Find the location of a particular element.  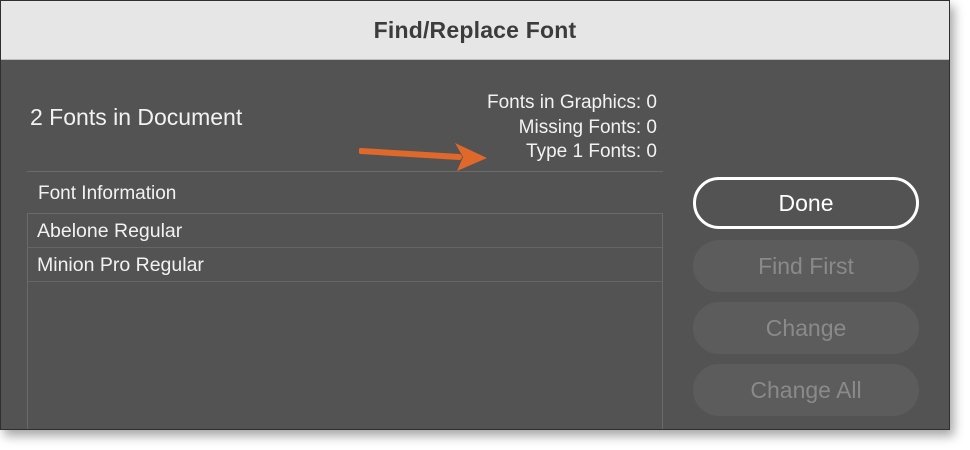

arrow-right-icon is located at coordinates (423, 157).